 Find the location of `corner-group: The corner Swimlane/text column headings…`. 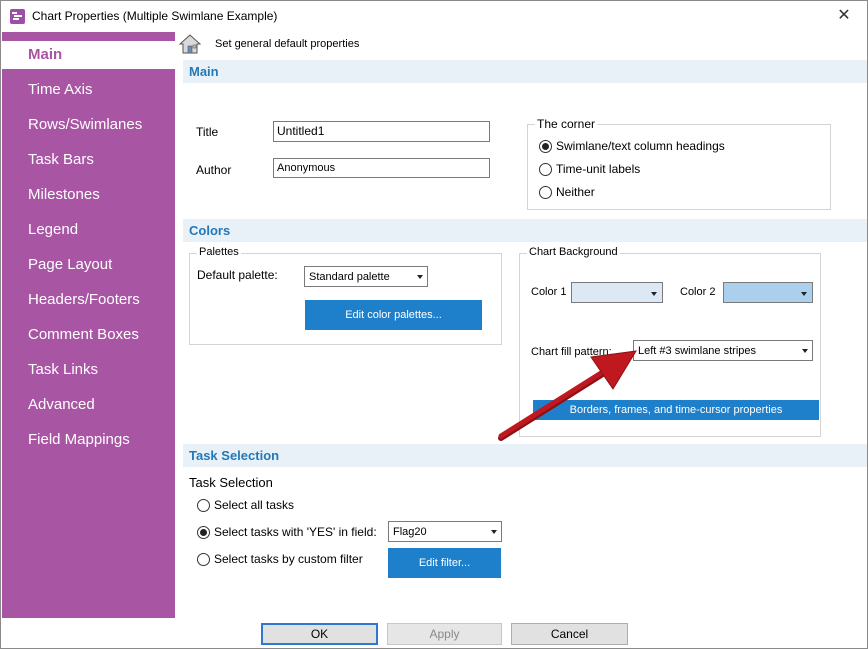

corner-group: The corner Swimlane/text column headings… is located at coordinates (679, 163).